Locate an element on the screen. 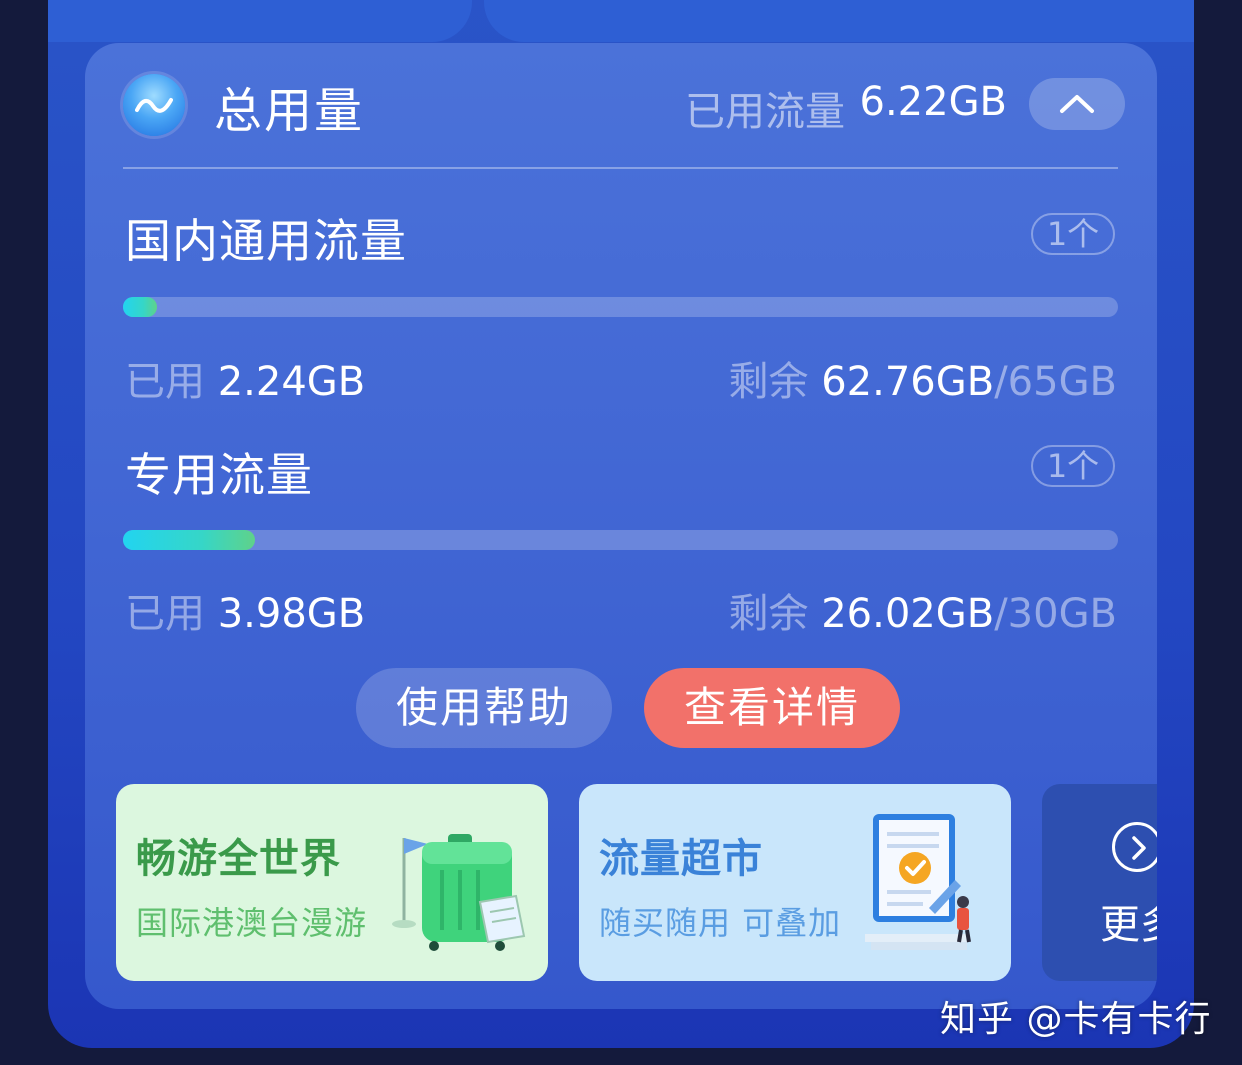 The width and height of the screenshot is (1242, 1065). promo-market-title: 流量超市 is located at coordinates (681, 859).